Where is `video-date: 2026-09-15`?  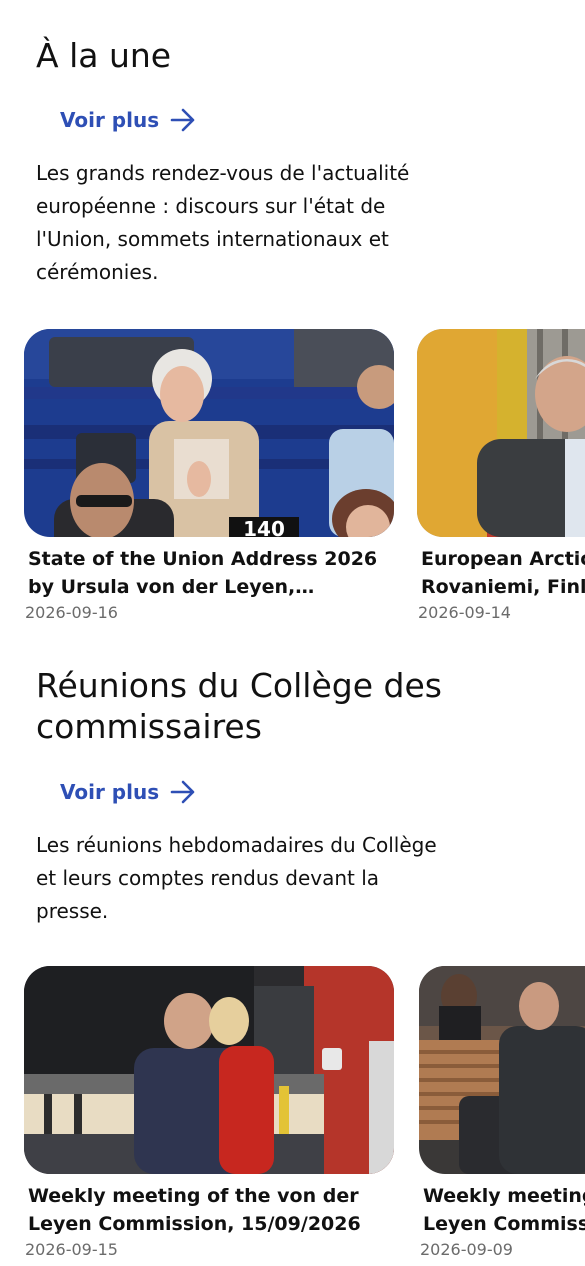
video-date: 2026-09-15 is located at coordinates (71, 1249).